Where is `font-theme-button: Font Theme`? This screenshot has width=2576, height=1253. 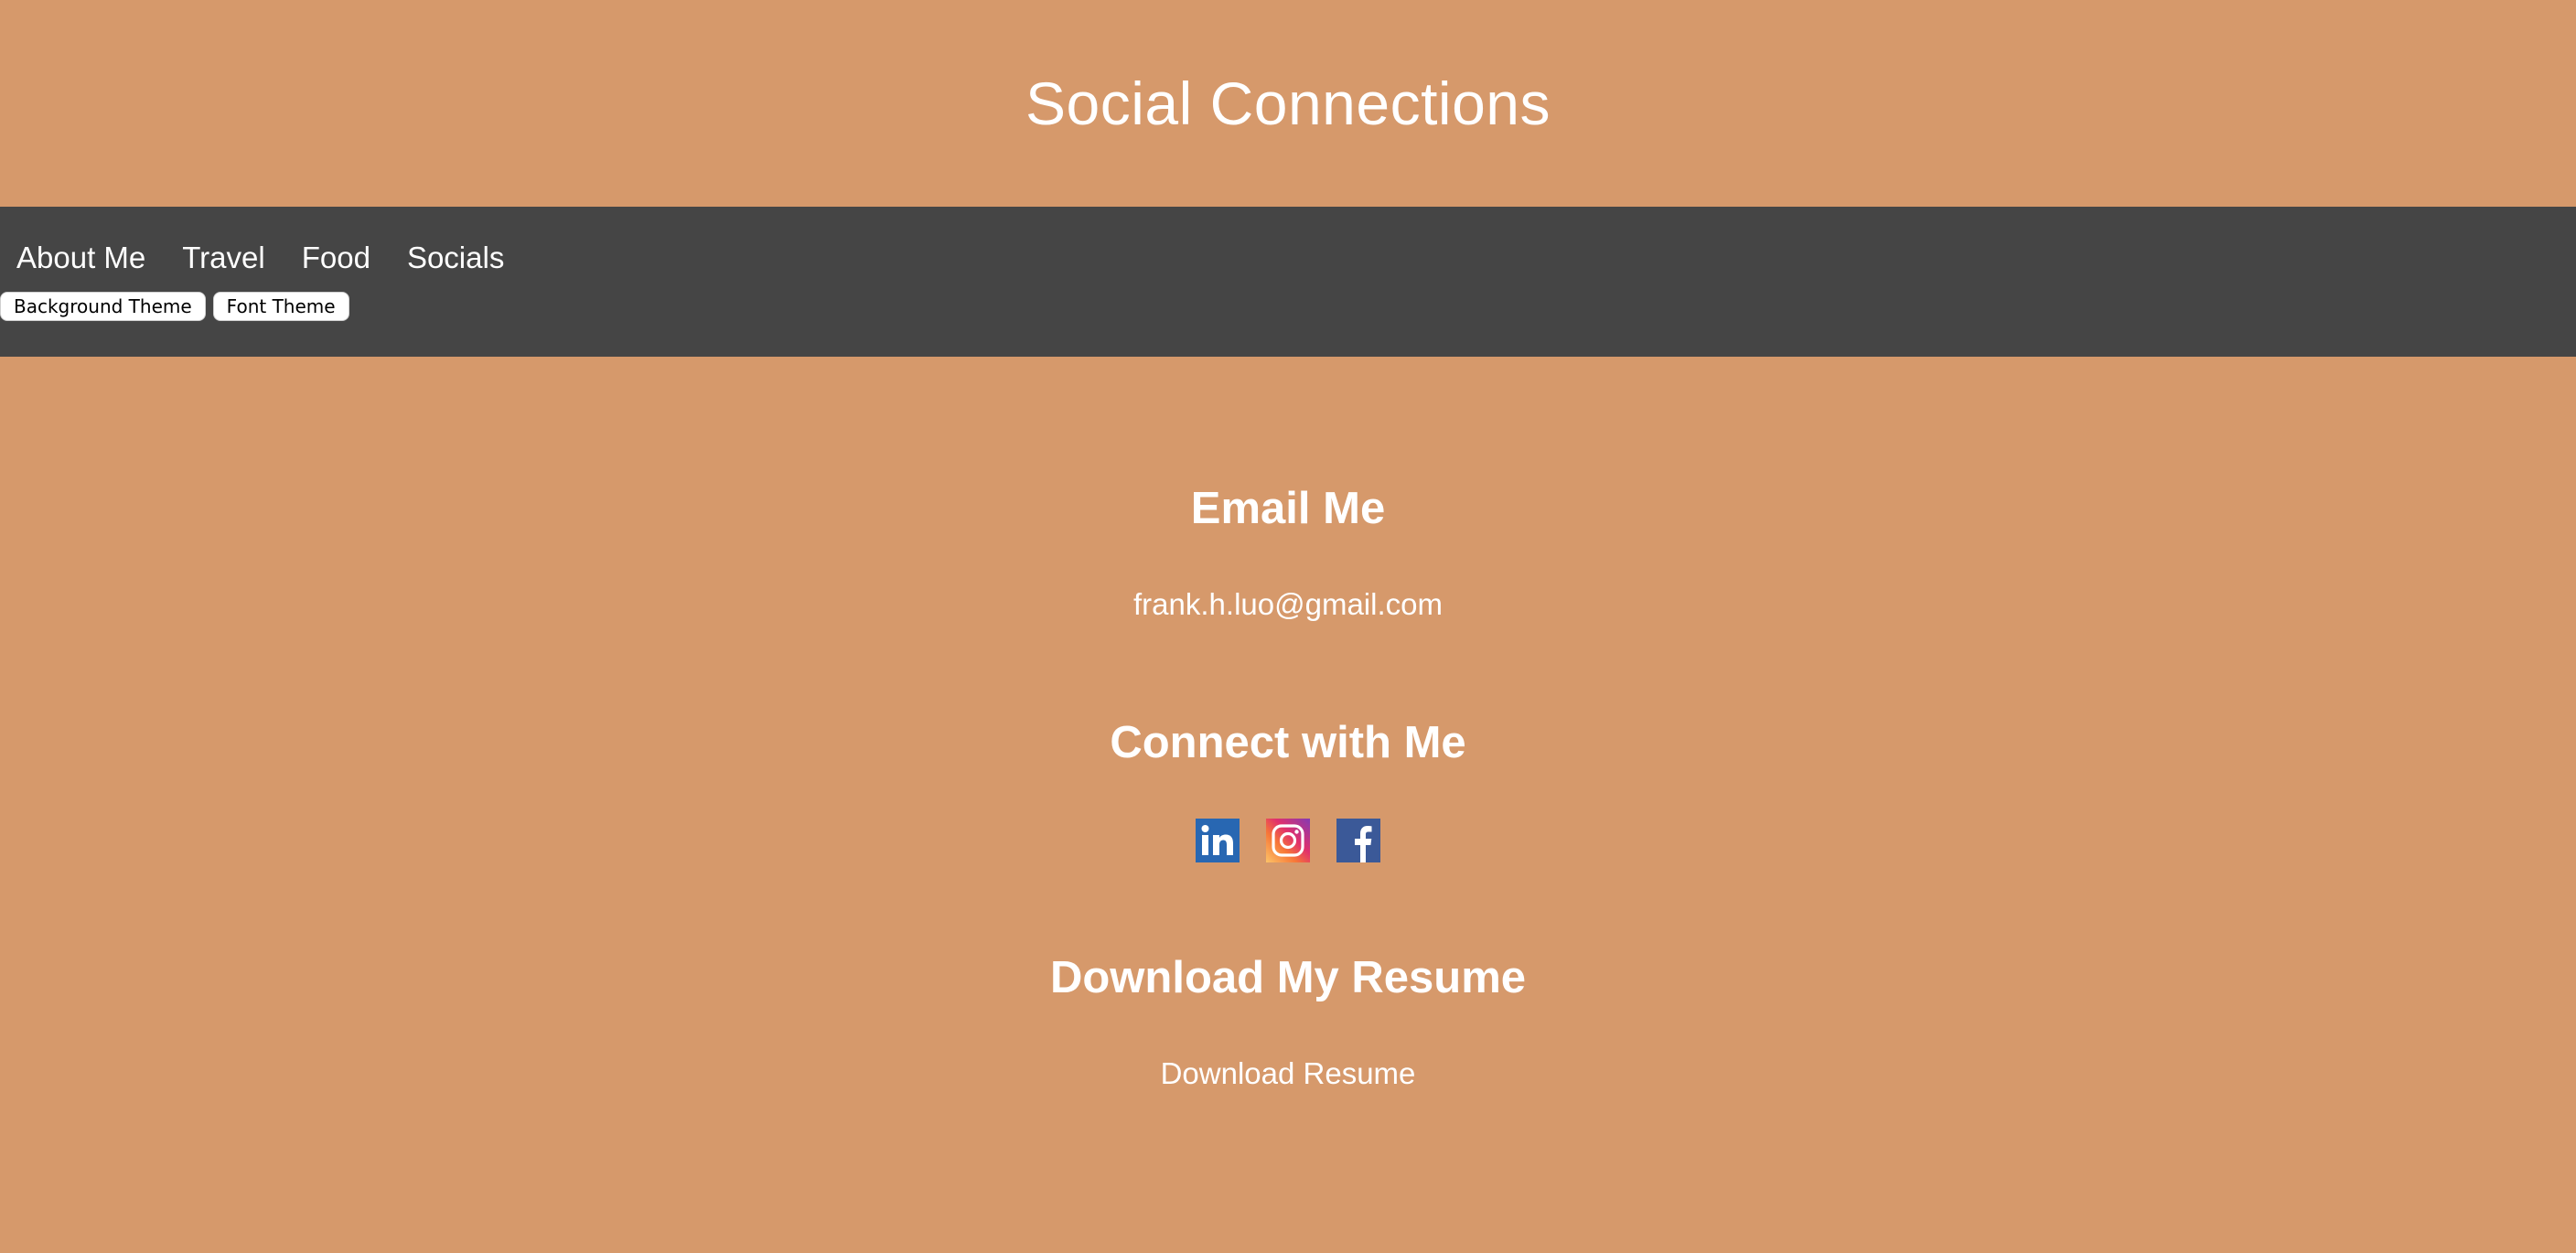 font-theme-button: Font Theme is located at coordinates (281, 306).